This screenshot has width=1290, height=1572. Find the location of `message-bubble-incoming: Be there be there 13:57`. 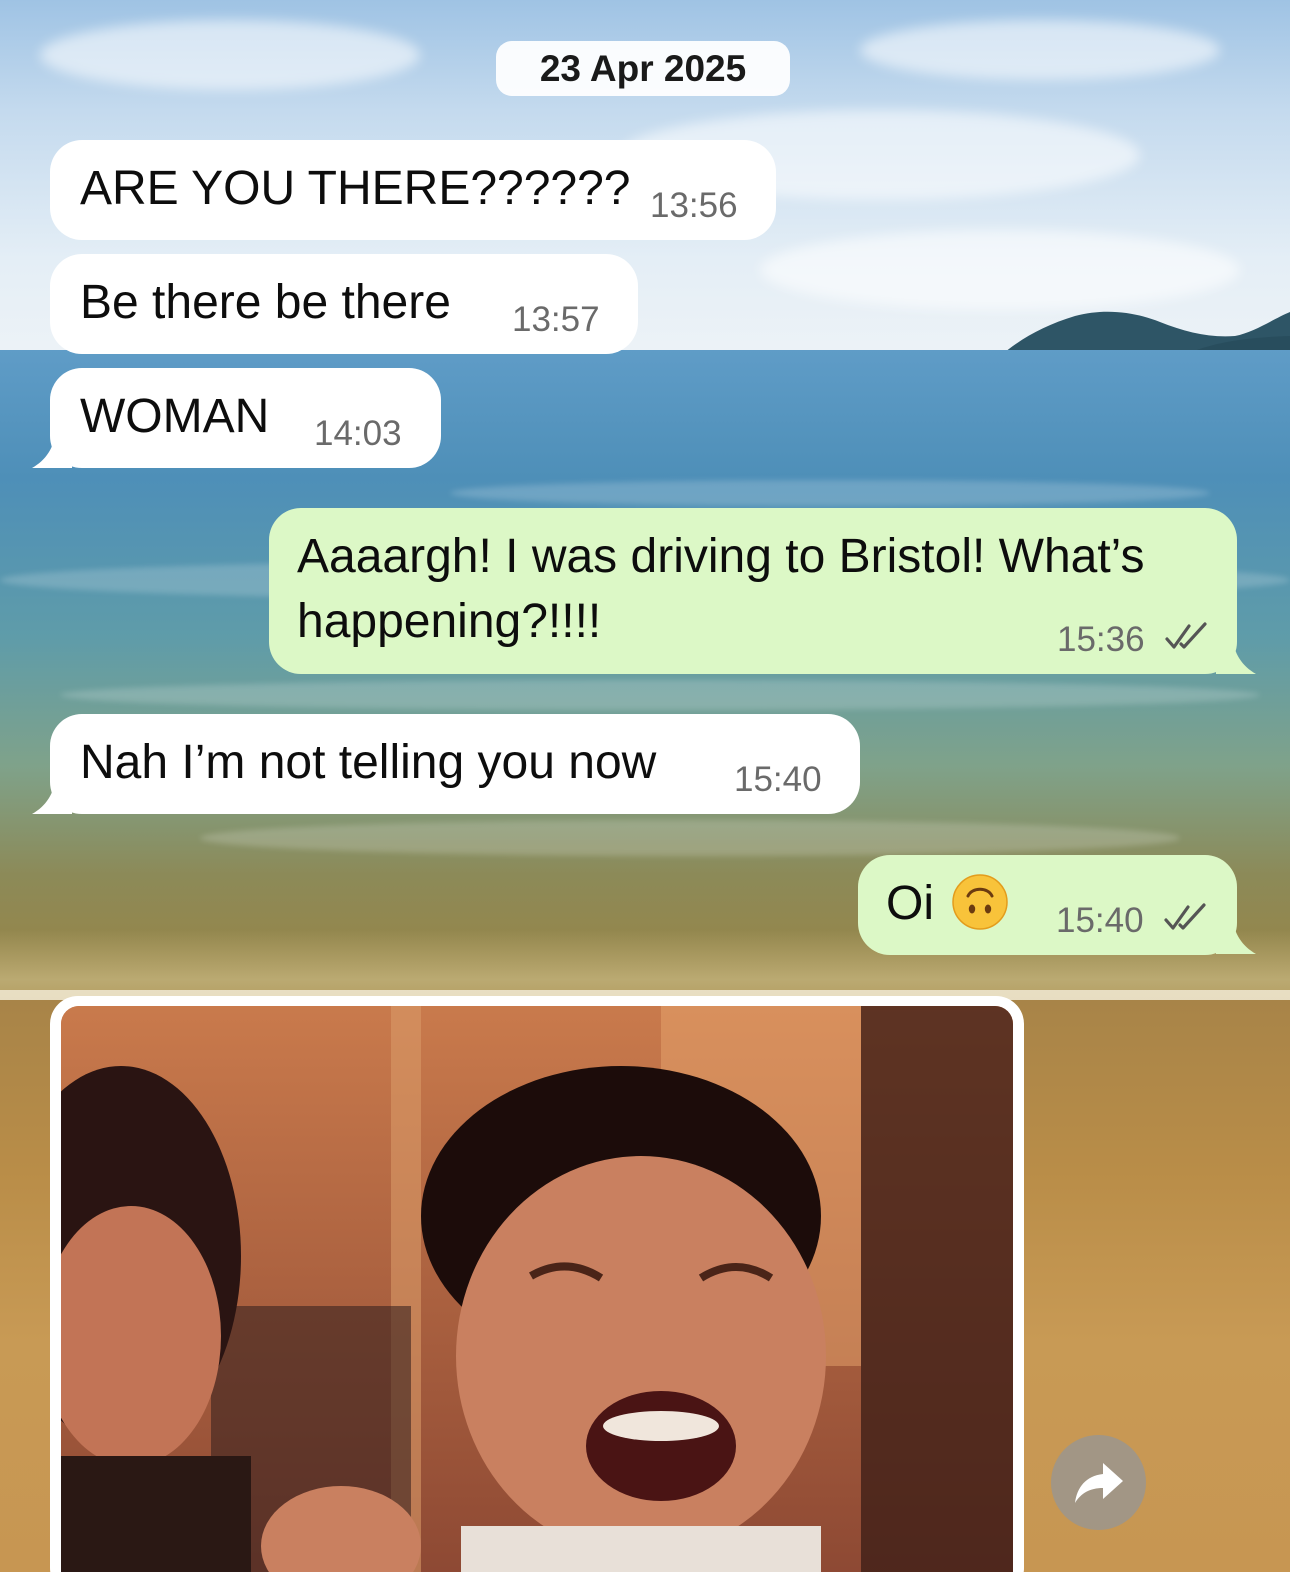

message-bubble-incoming: Be there be there 13:57 is located at coordinates (344, 304).